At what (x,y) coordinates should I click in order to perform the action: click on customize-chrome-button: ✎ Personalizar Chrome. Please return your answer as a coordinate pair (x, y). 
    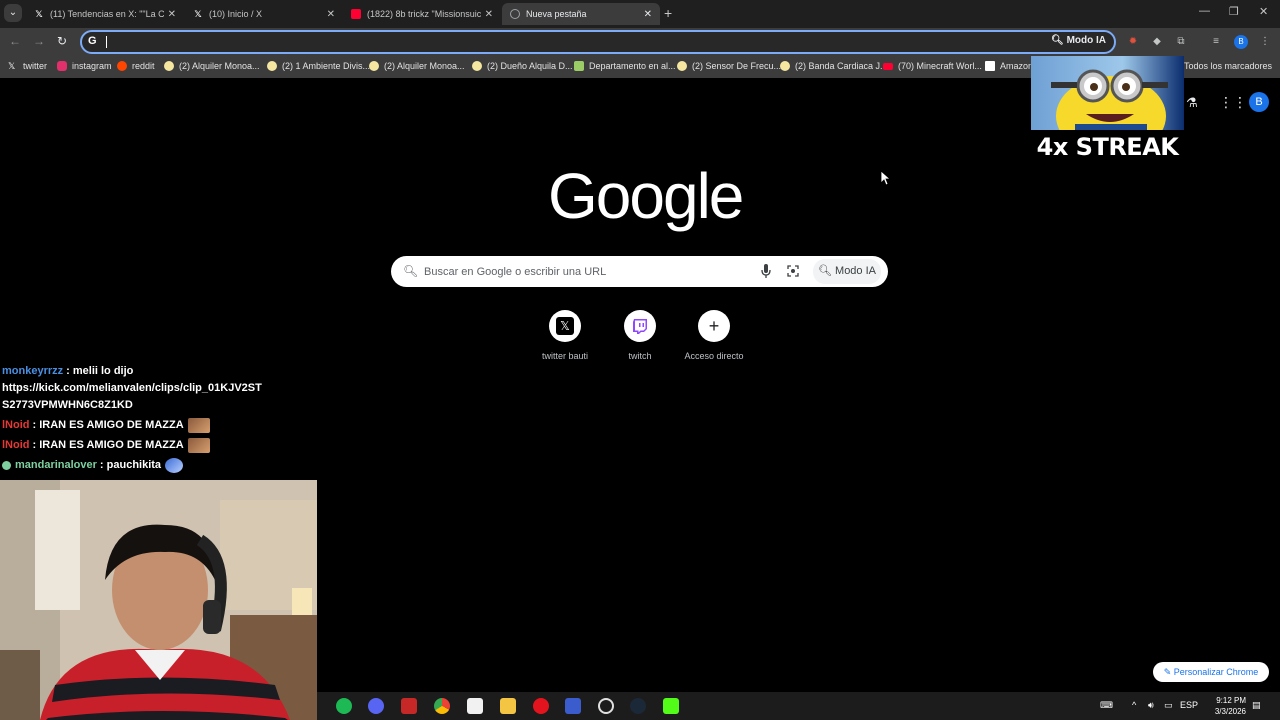
    Looking at the image, I should click on (1211, 672).